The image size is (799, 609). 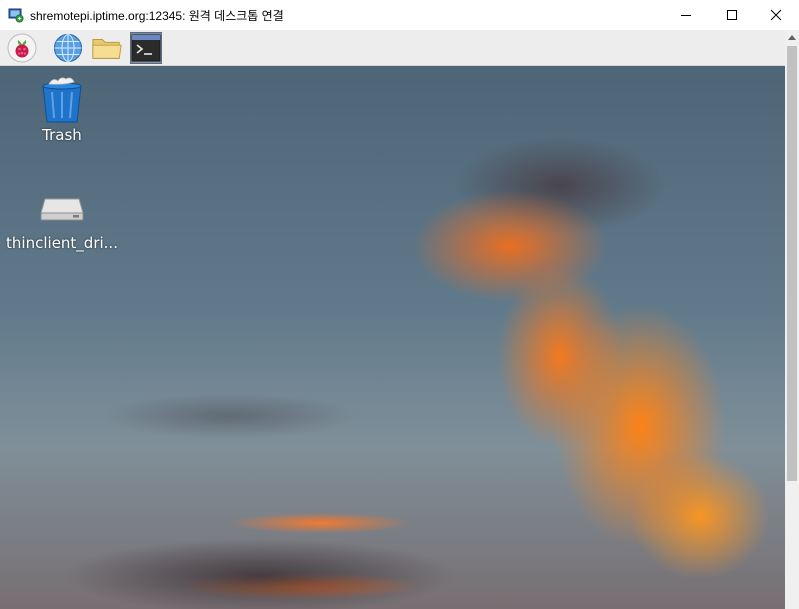 What do you see at coordinates (399, 15) in the screenshot?
I see `window-titlebar: shremotepi.iptime.org:12345: 원격 데스크톱 연결` at bounding box center [399, 15].